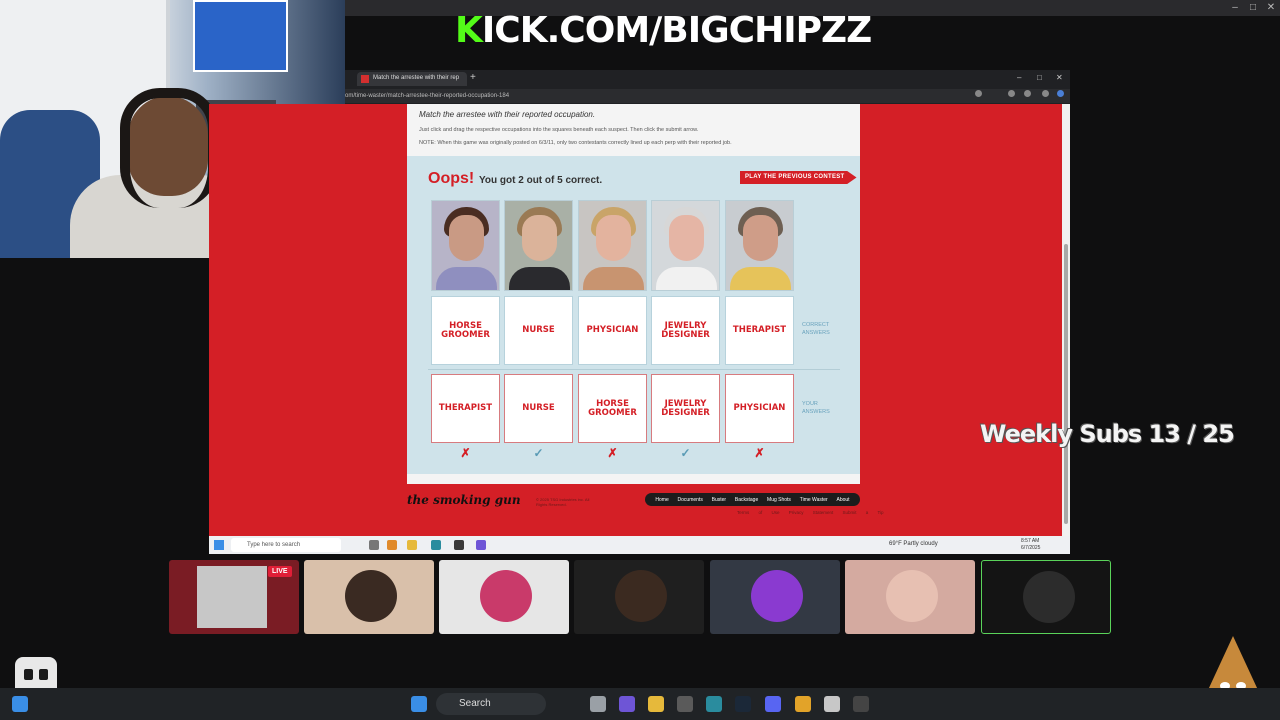  I want to click on footer-nav-home: Home, so click(661, 500).